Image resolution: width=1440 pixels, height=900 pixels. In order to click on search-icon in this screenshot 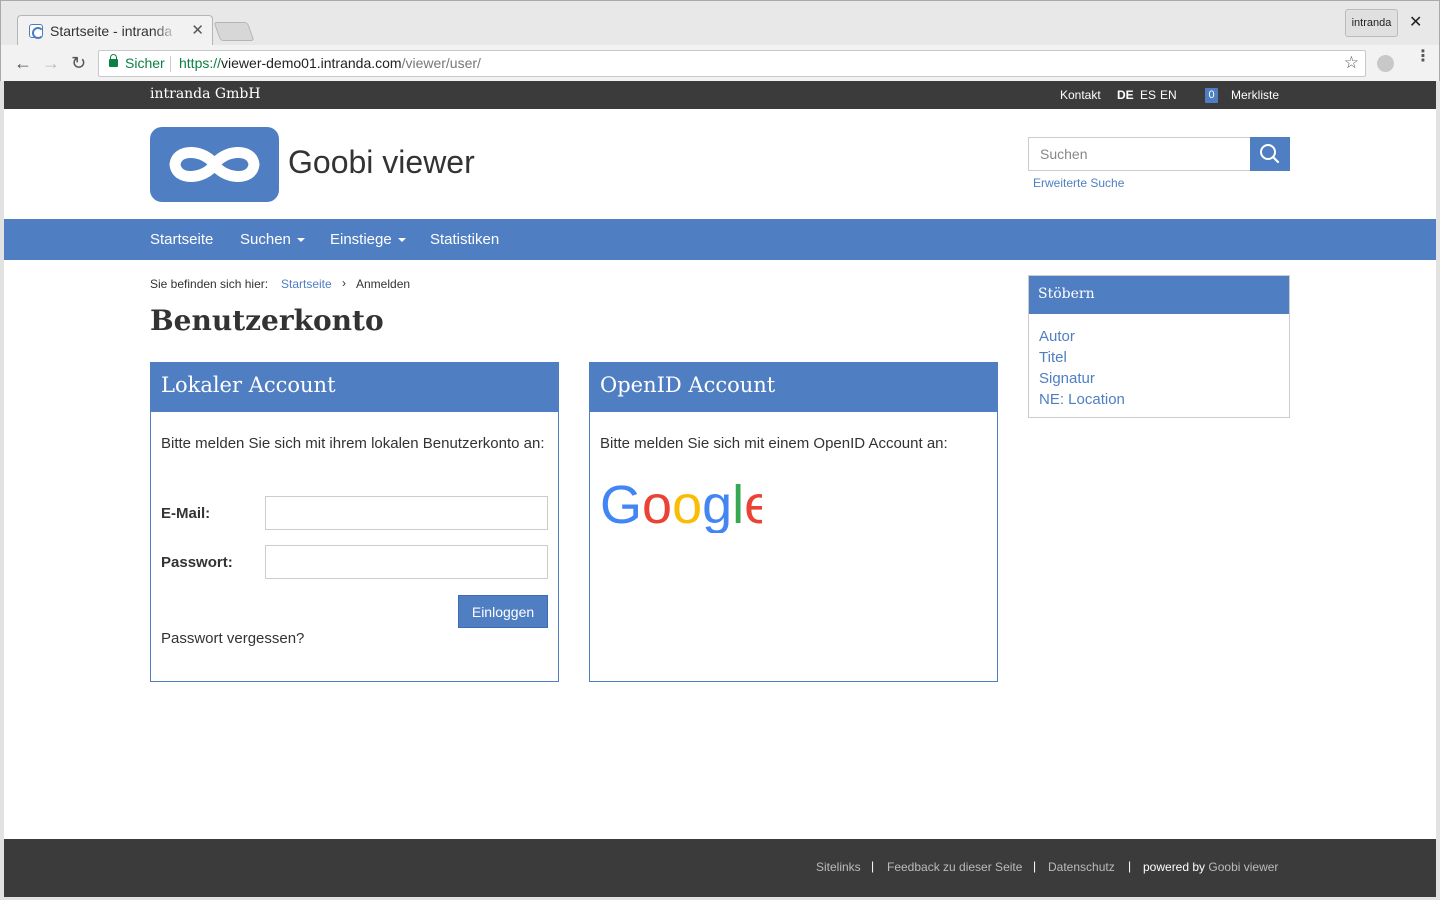, I will do `click(1270, 154)`.